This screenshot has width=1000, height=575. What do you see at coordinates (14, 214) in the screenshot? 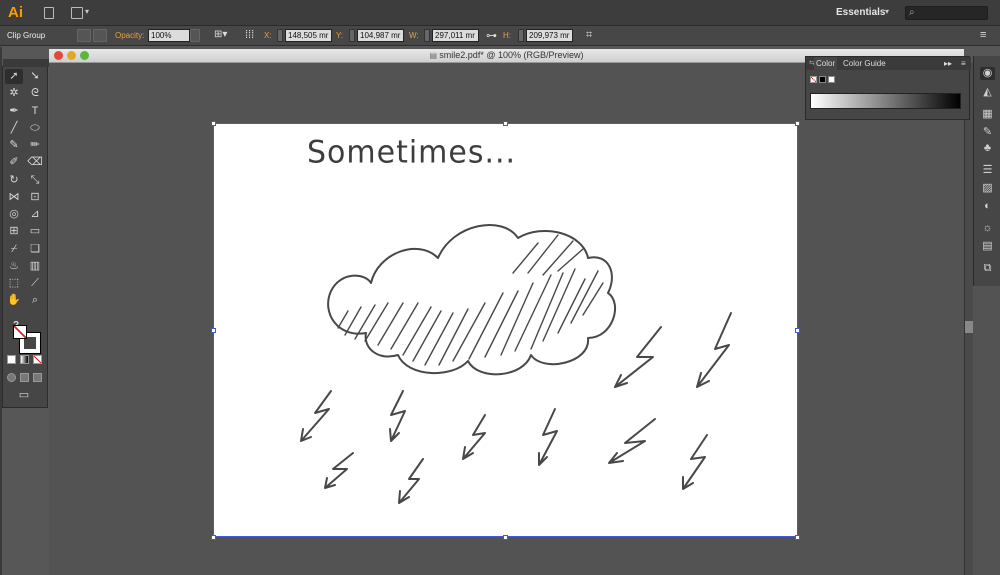
I see `shape-builder-tool-icon: ◎` at bounding box center [14, 214].